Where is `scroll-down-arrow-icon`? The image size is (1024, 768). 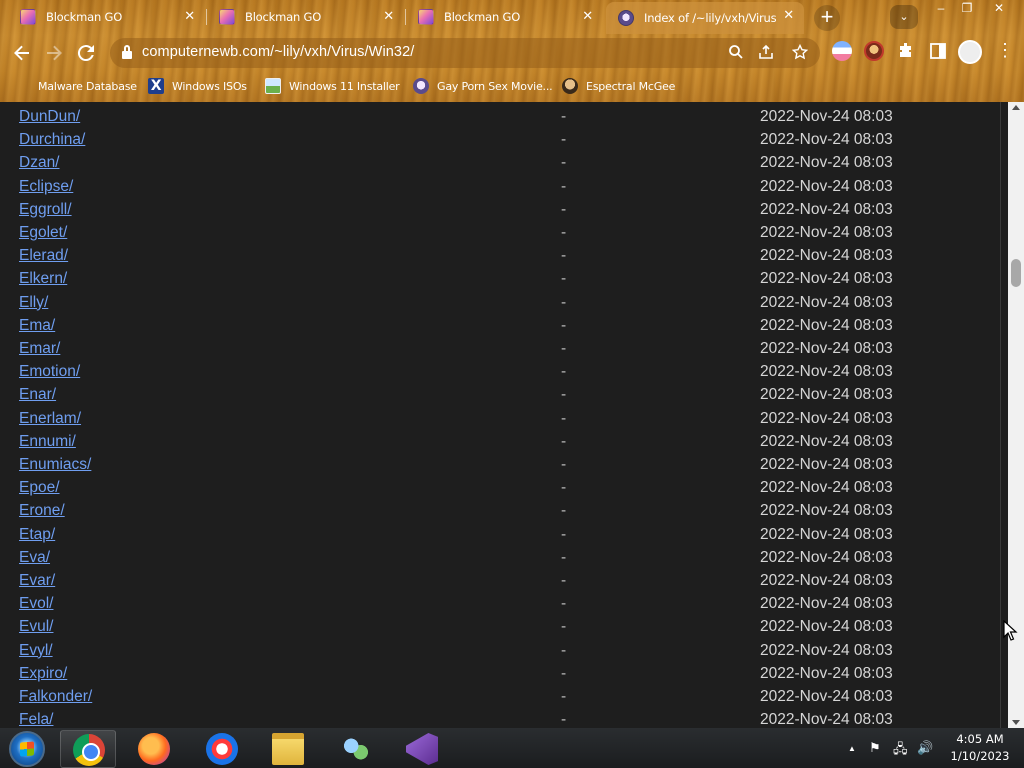 scroll-down-arrow-icon is located at coordinates (1016, 722).